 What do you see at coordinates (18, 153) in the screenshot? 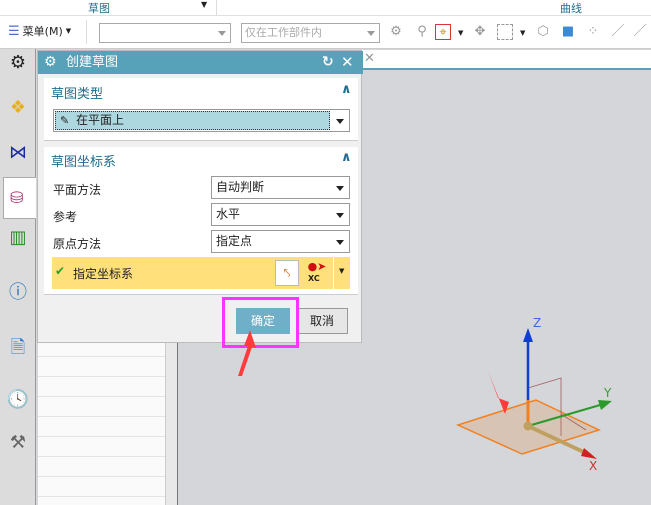
I see `constraint-navigator-icon: ⋈` at bounding box center [18, 153].